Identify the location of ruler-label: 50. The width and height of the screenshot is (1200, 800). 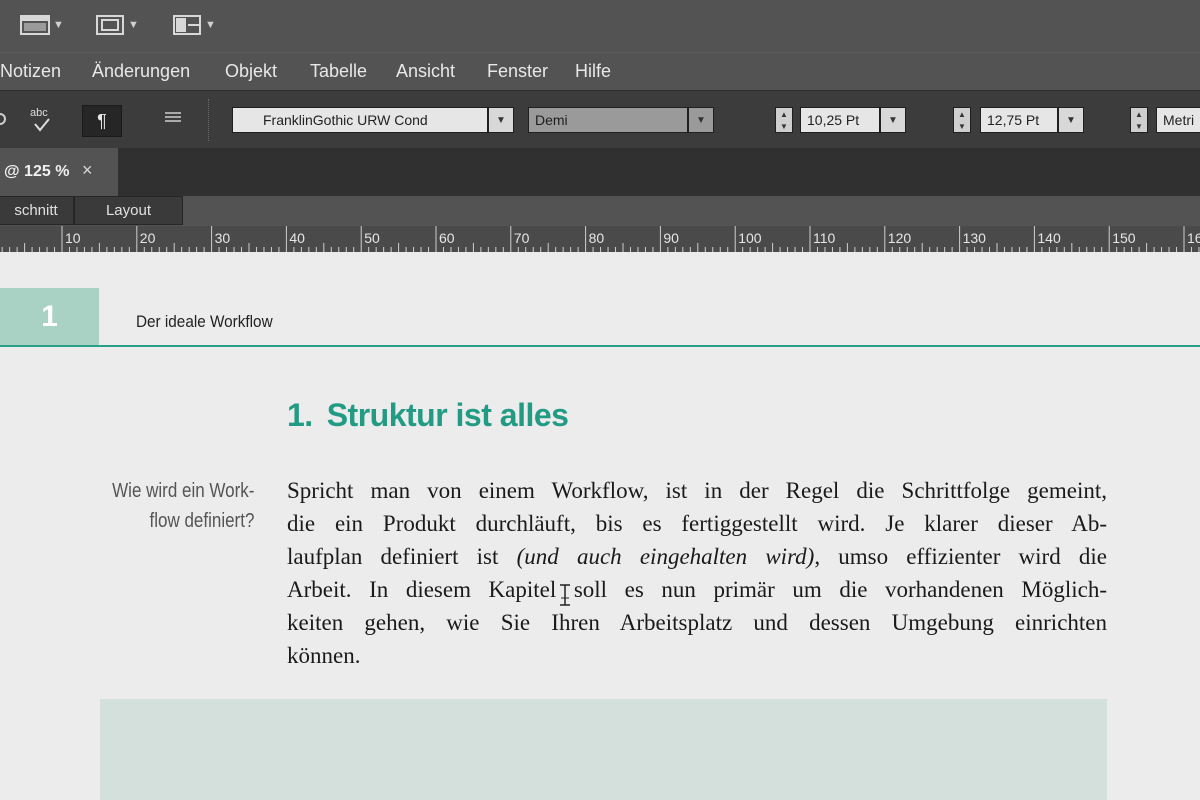
(372, 238).